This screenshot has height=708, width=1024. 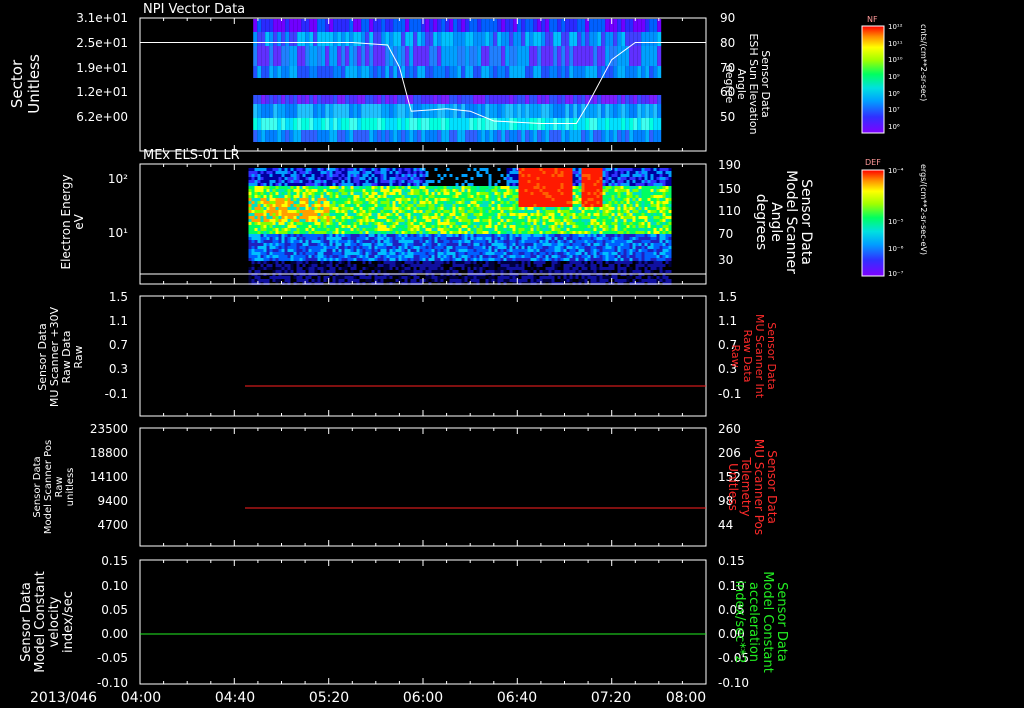 What do you see at coordinates (894, 77) in the screenshot?
I see `colorbar-tick: 10⁹` at bounding box center [894, 77].